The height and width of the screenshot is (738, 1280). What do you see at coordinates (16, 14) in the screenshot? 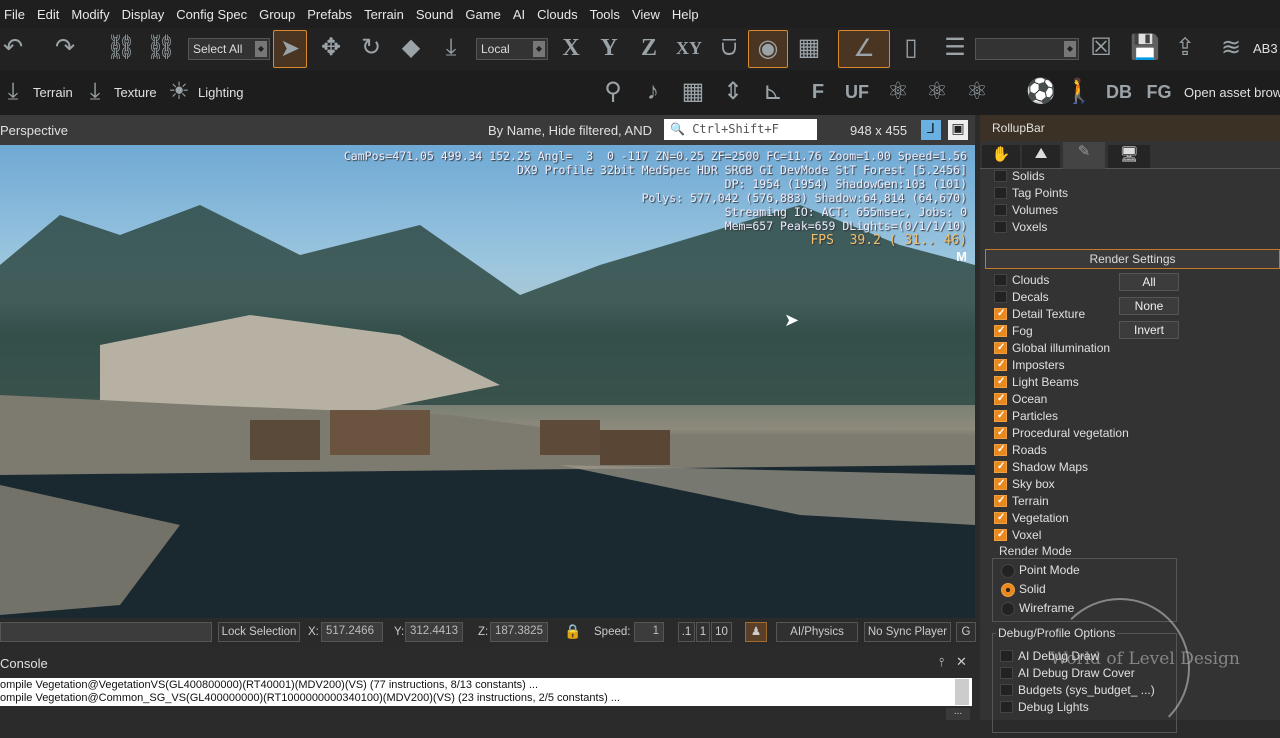
I see `menu-file: File` at bounding box center [16, 14].